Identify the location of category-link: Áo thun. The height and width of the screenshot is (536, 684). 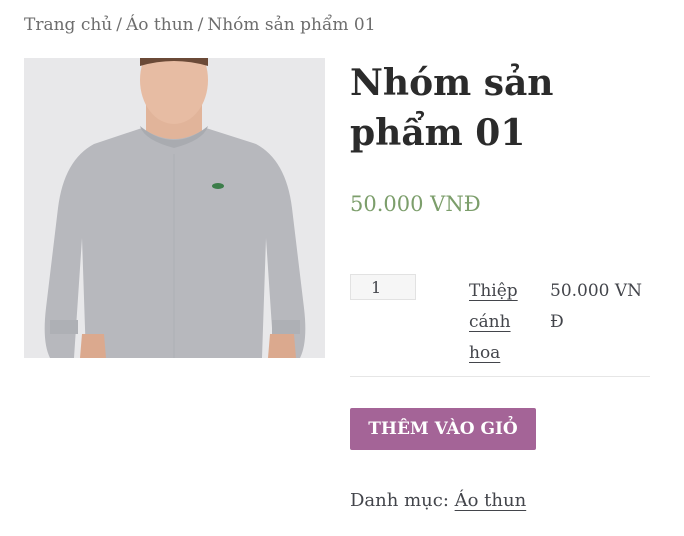
(491, 500).